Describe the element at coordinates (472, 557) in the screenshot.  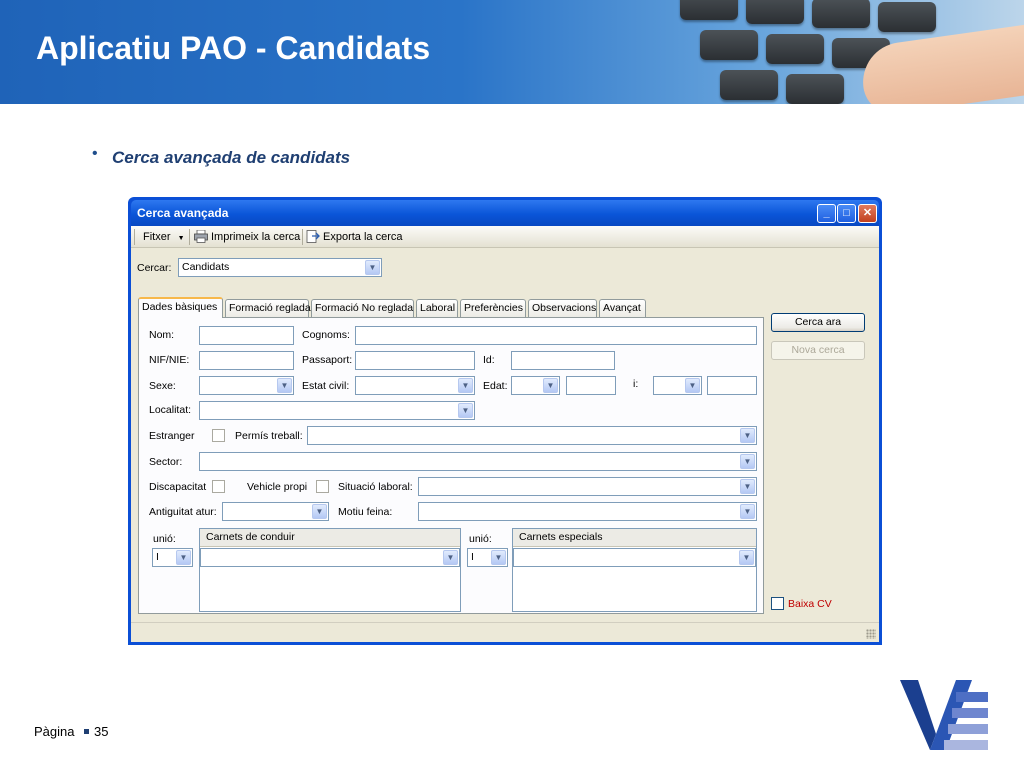
I see `unio-2-value: I` at that location.